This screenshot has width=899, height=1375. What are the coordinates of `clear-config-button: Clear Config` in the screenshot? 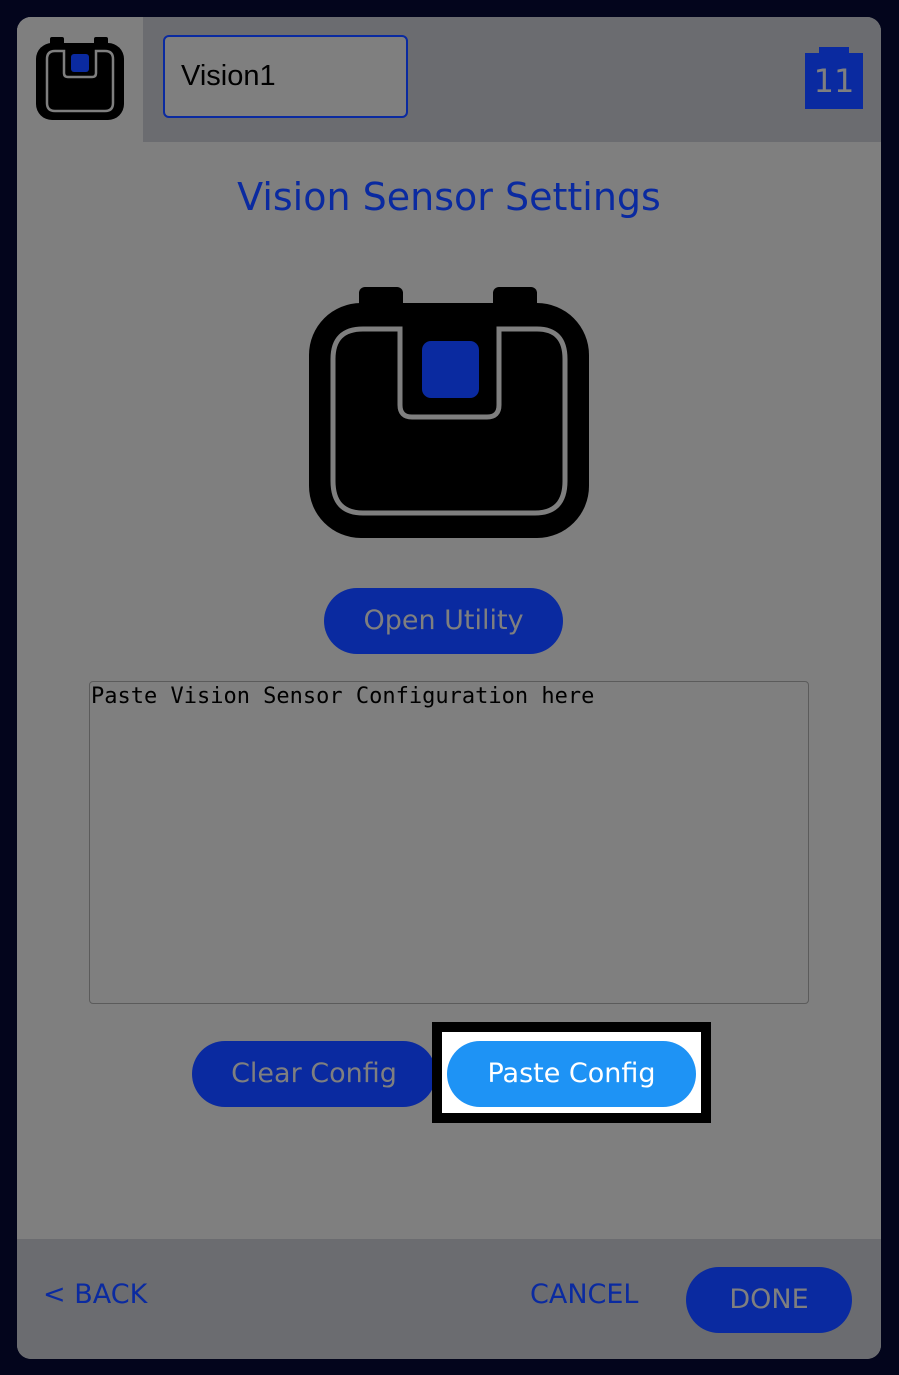 It's located at (314, 1074).